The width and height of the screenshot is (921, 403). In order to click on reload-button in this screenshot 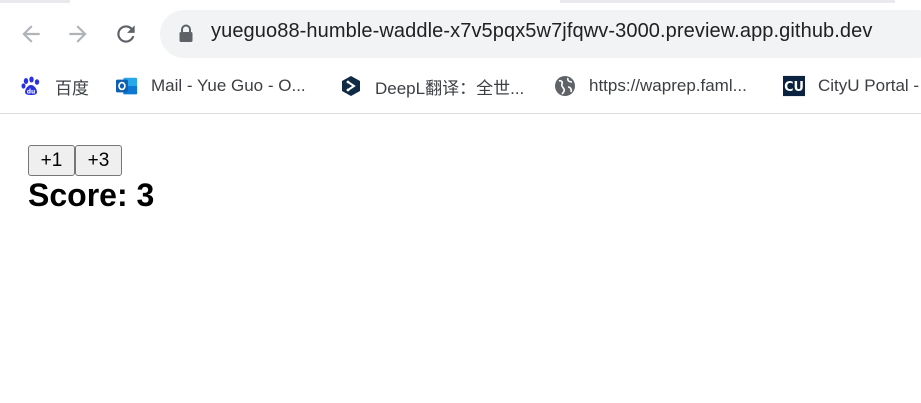, I will do `click(126, 34)`.